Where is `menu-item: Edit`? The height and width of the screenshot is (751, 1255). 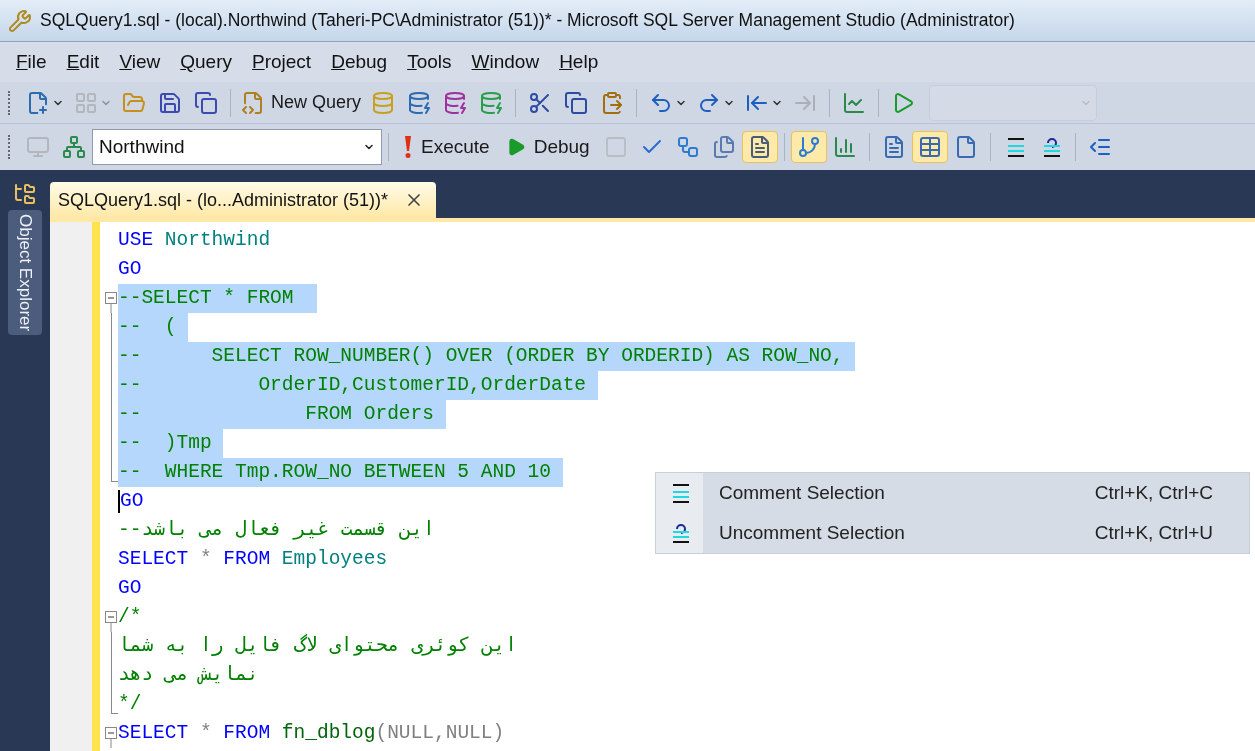
menu-item: Edit is located at coordinates (83, 62).